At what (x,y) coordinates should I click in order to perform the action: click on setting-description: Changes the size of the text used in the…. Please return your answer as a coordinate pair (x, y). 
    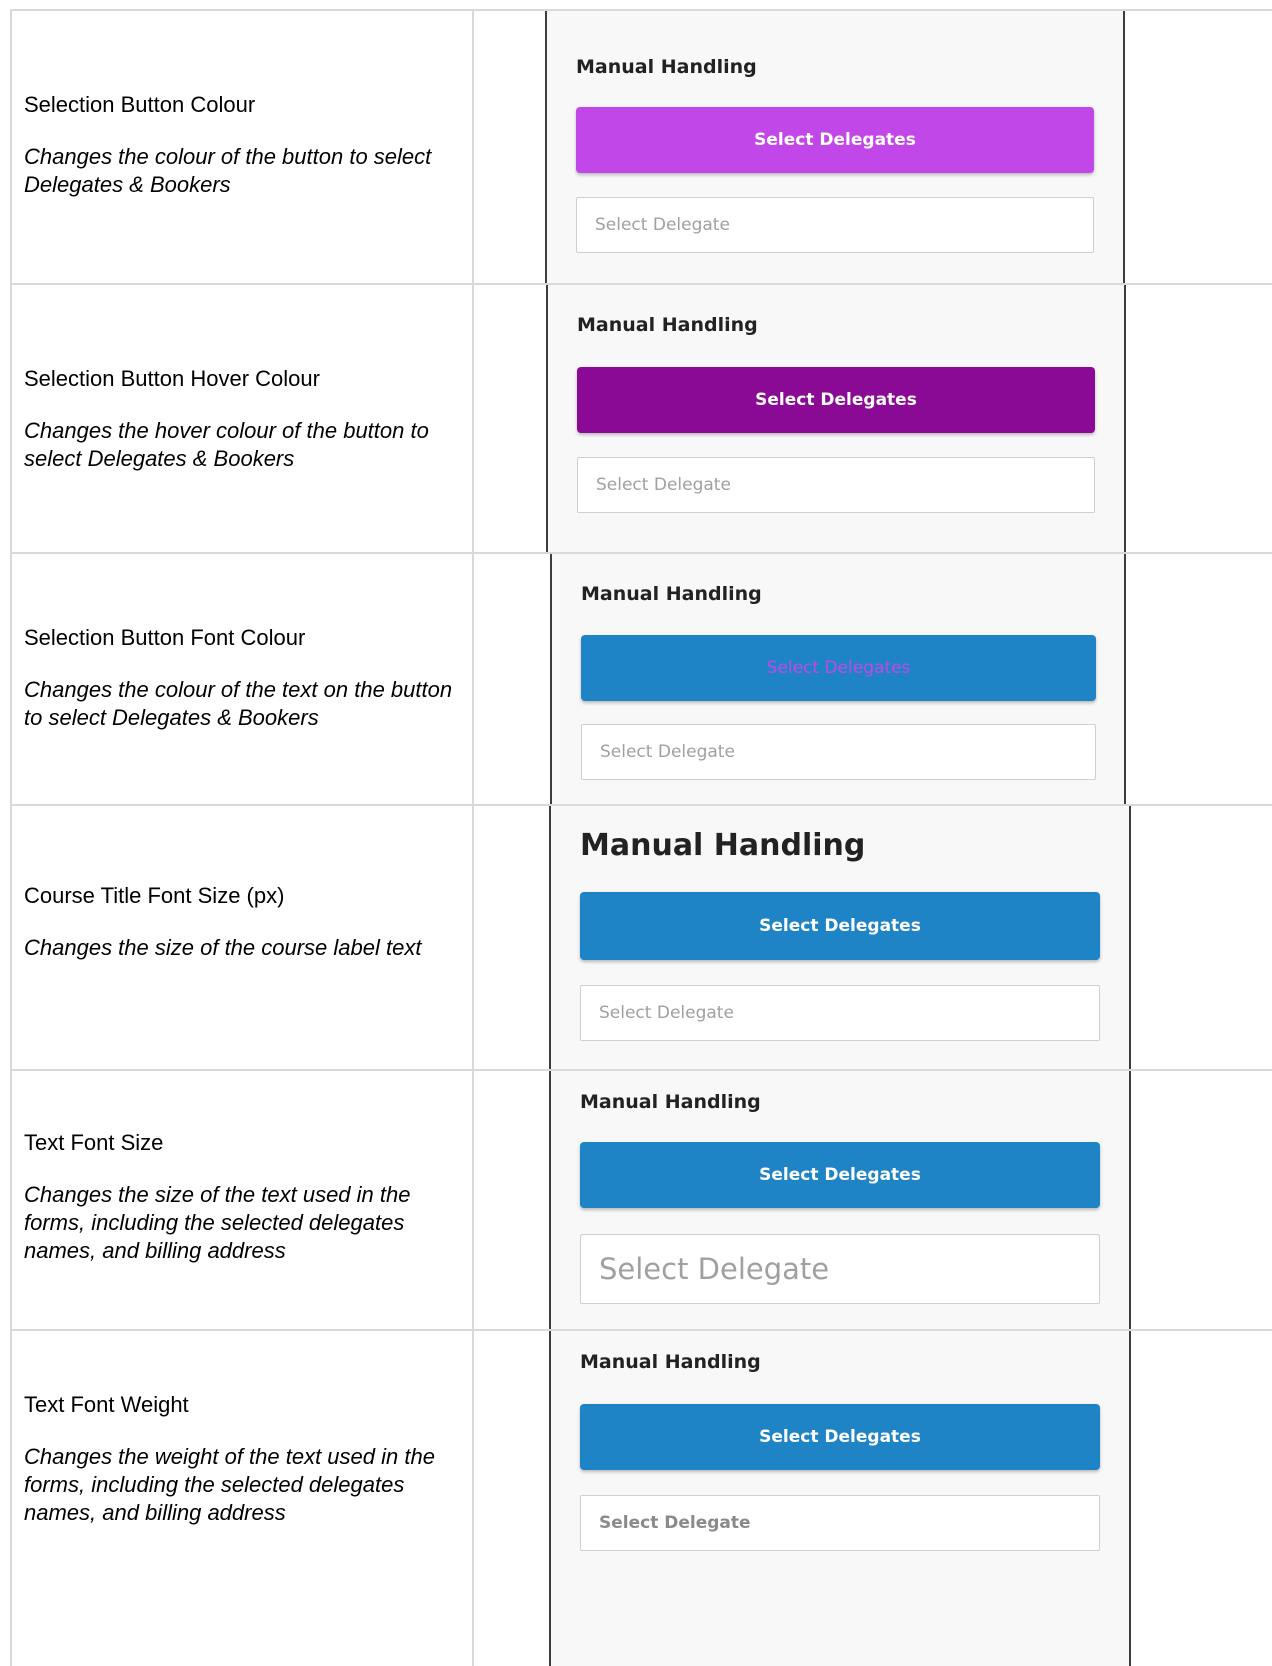
    Looking at the image, I should click on (217, 1222).